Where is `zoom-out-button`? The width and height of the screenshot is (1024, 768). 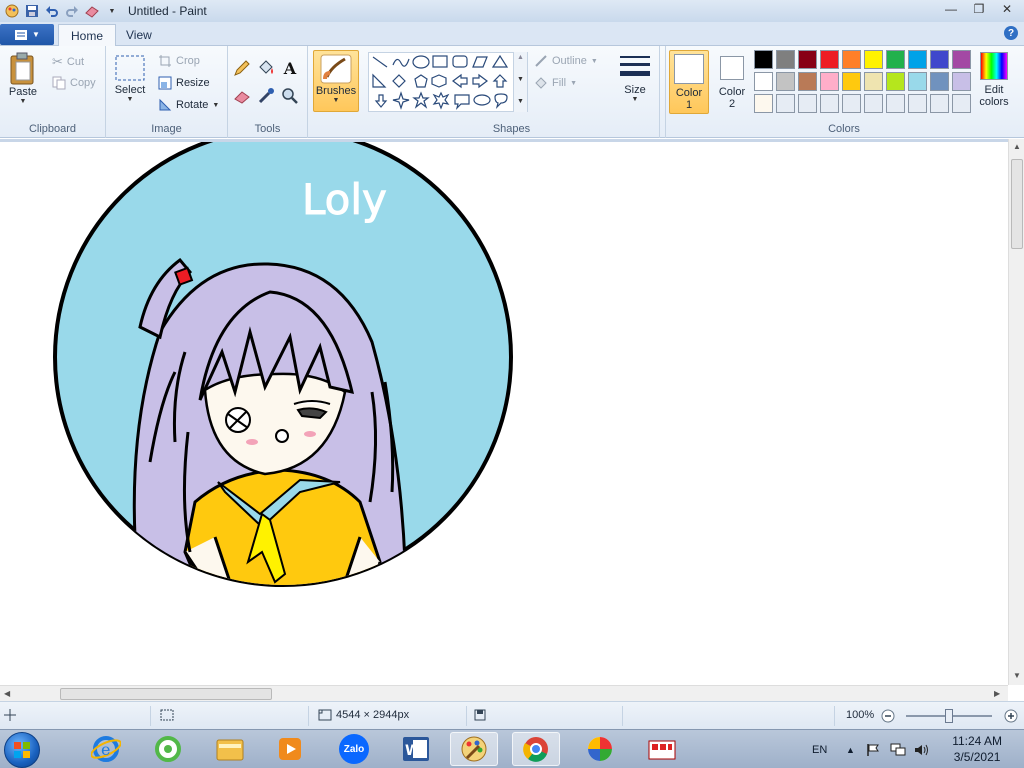 zoom-out-button is located at coordinates (888, 716).